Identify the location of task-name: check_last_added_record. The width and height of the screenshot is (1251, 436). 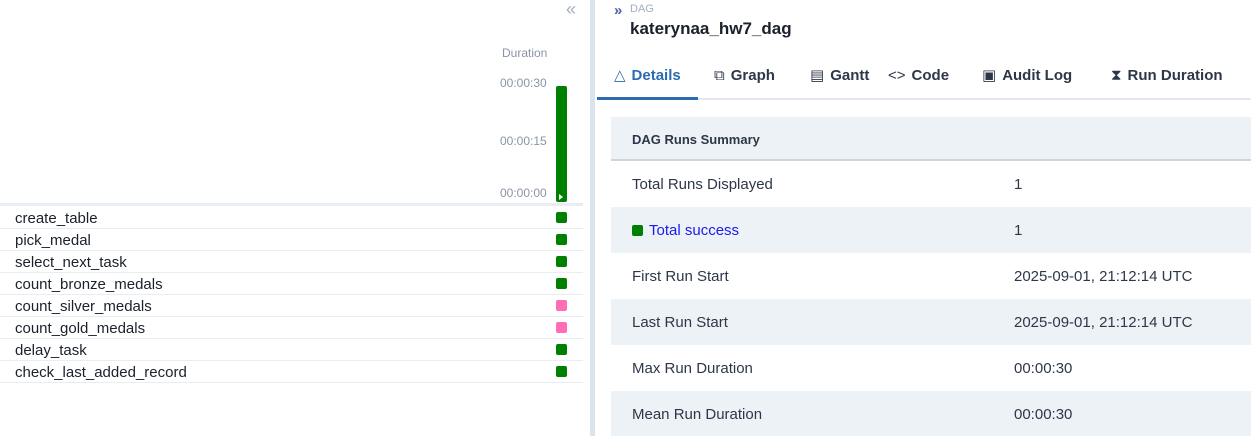
(101, 372).